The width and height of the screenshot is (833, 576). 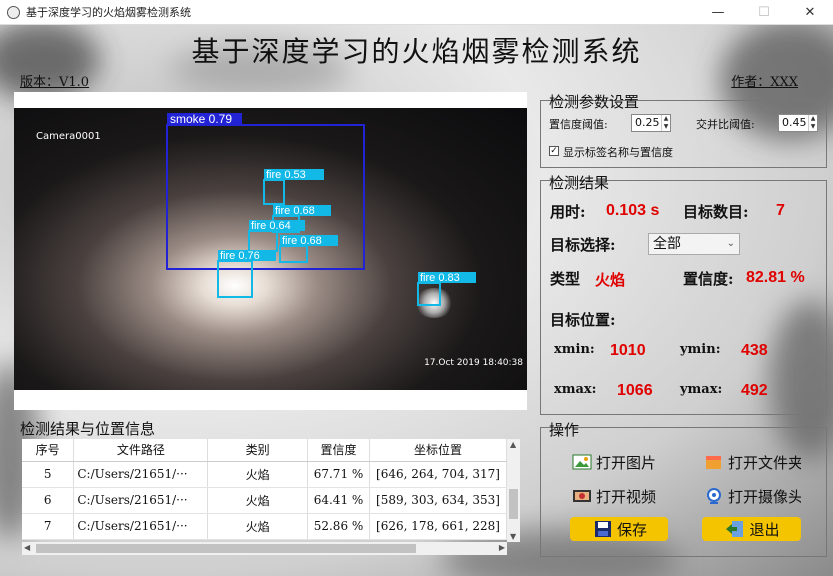 I want to click on detection-fire: fire 0.53, so click(x=293, y=187).